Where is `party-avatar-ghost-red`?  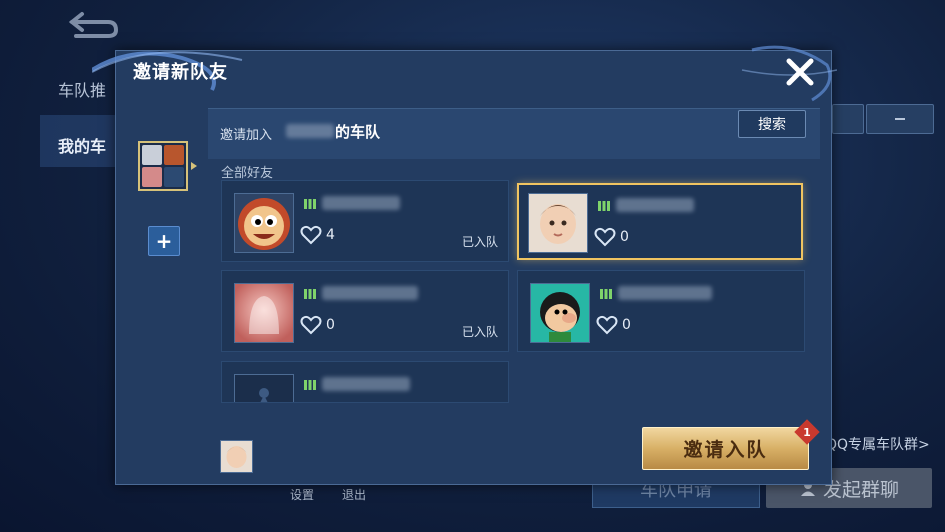
party-avatar-ghost-red is located at coordinates (152, 177).